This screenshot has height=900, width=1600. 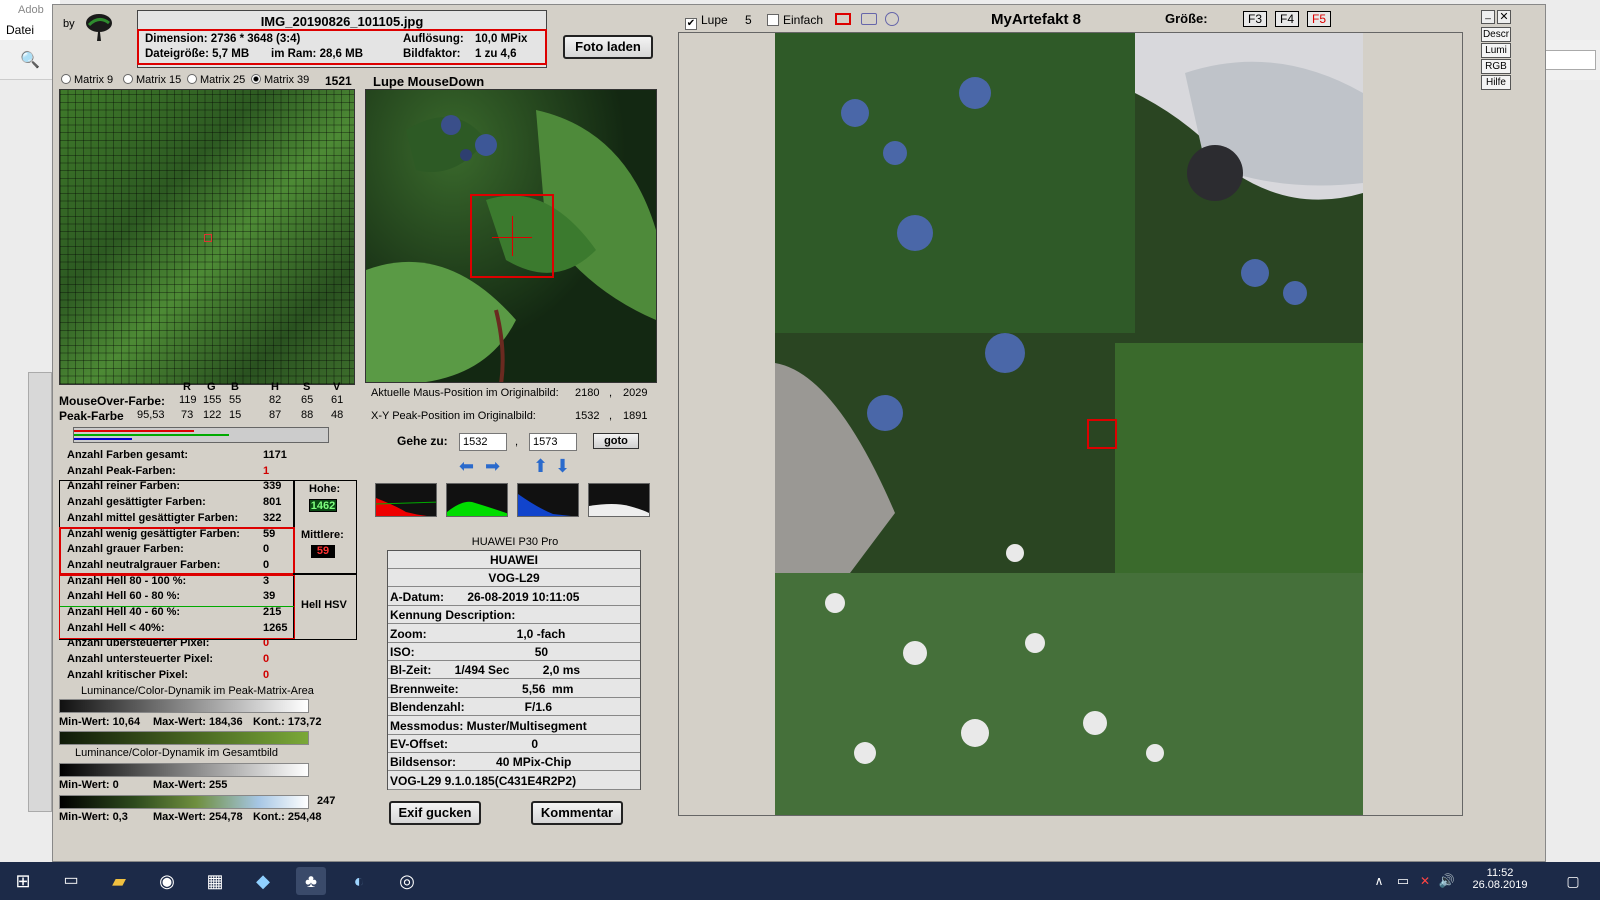 What do you see at coordinates (128, 674) in the screenshot?
I see `stat-label: Anzahl kritischer Pixel:` at bounding box center [128, 674].